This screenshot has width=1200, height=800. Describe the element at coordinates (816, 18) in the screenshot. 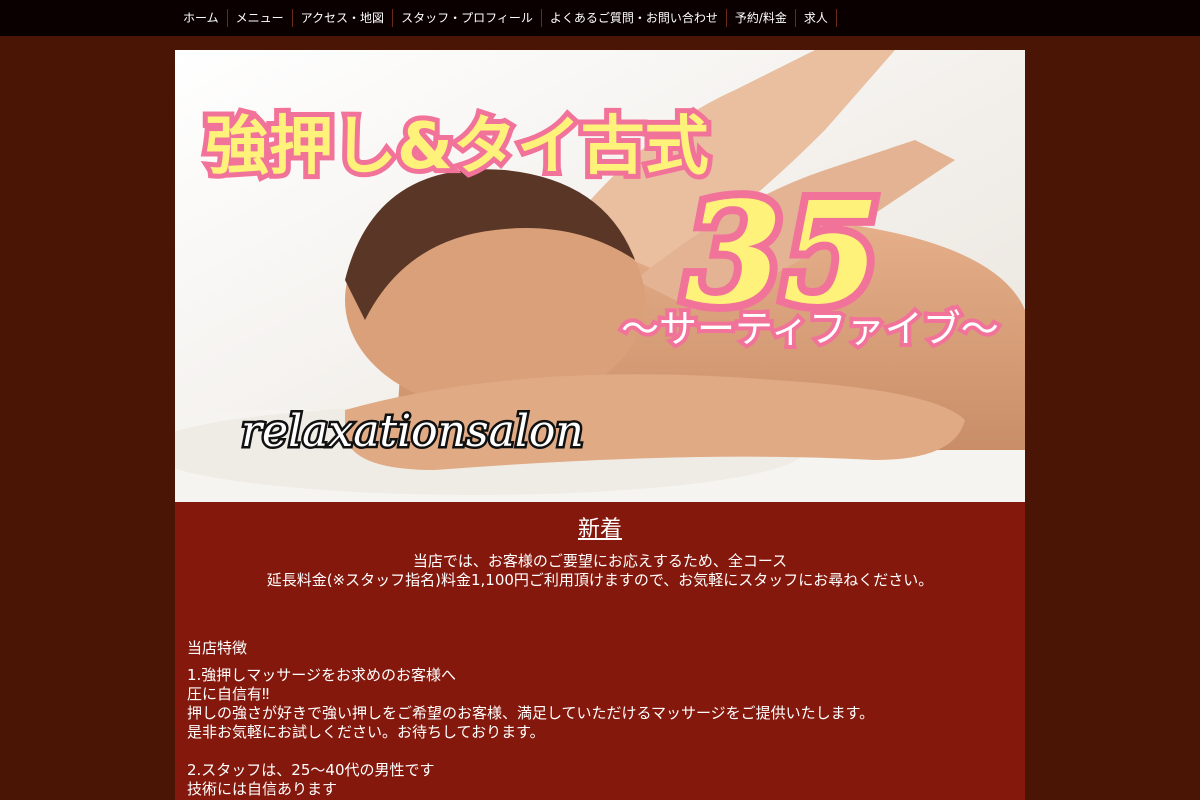

I see `nav-item-recruit: 求人` at that location.